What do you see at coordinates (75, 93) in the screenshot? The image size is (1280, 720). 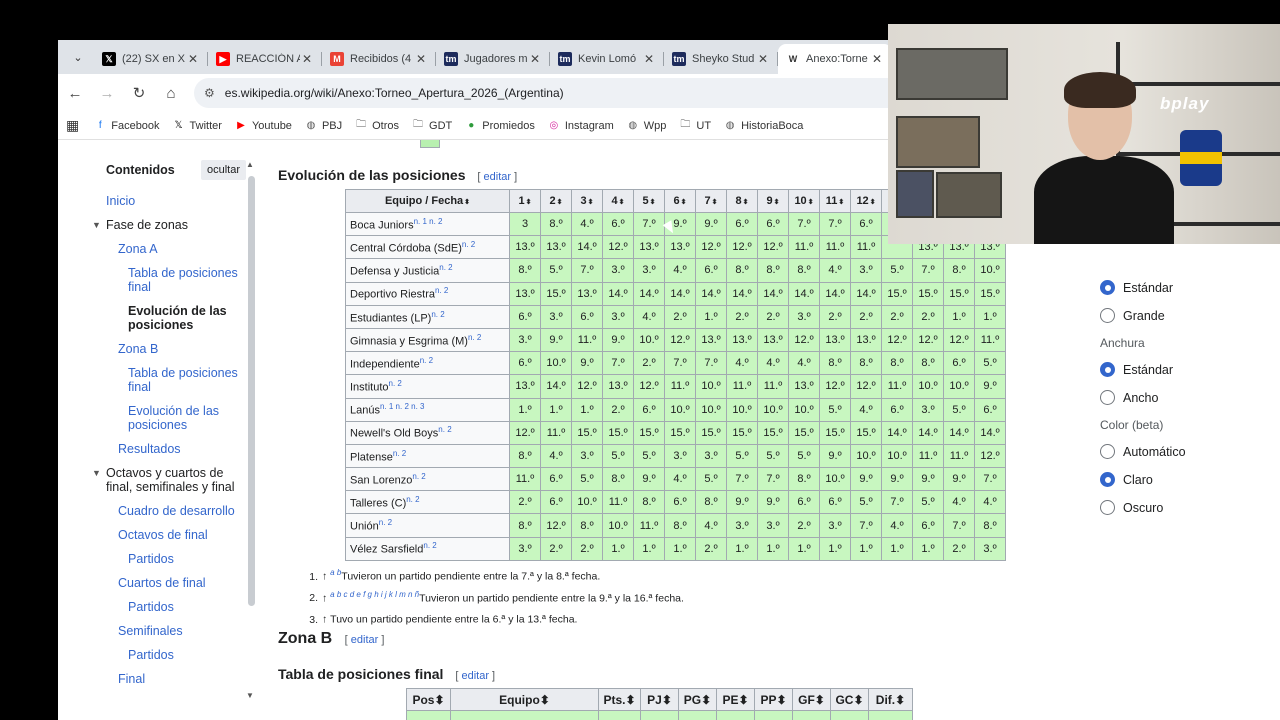 I see `back-button: ←` at bounding box center [75, 93].